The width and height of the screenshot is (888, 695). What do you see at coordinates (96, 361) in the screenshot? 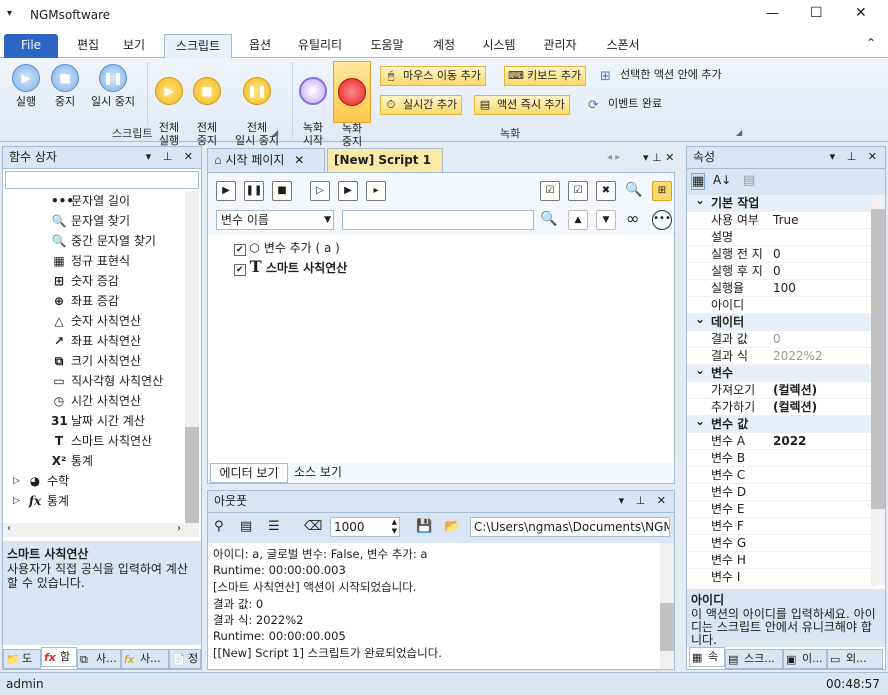
I see `function-item: ⧉ 크기 사칙연산` at bounding box center [96, 361].